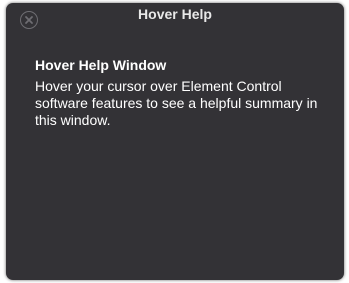  Describe the element at coordinates (175, 14) in the screenshot. I see `window-title: Hover Help` at that location.